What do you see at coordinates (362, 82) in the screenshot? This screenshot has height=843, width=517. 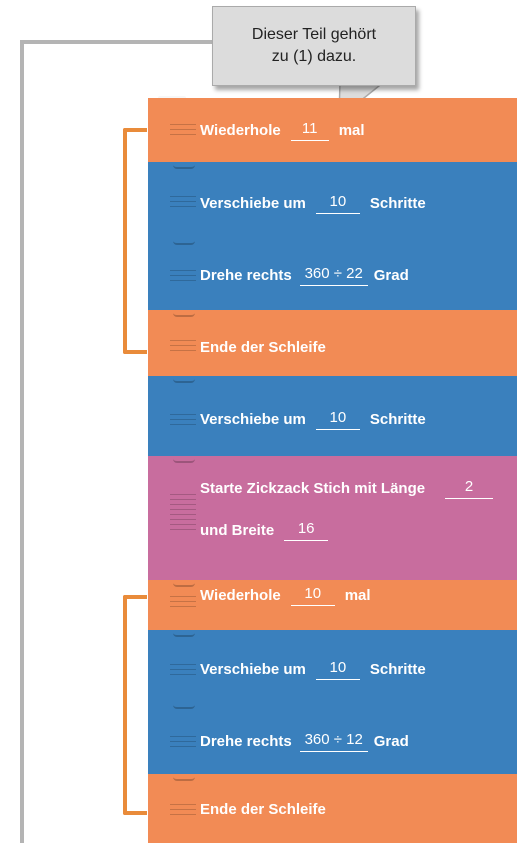 I see `callout-joint` at bounding box center [362, 82].